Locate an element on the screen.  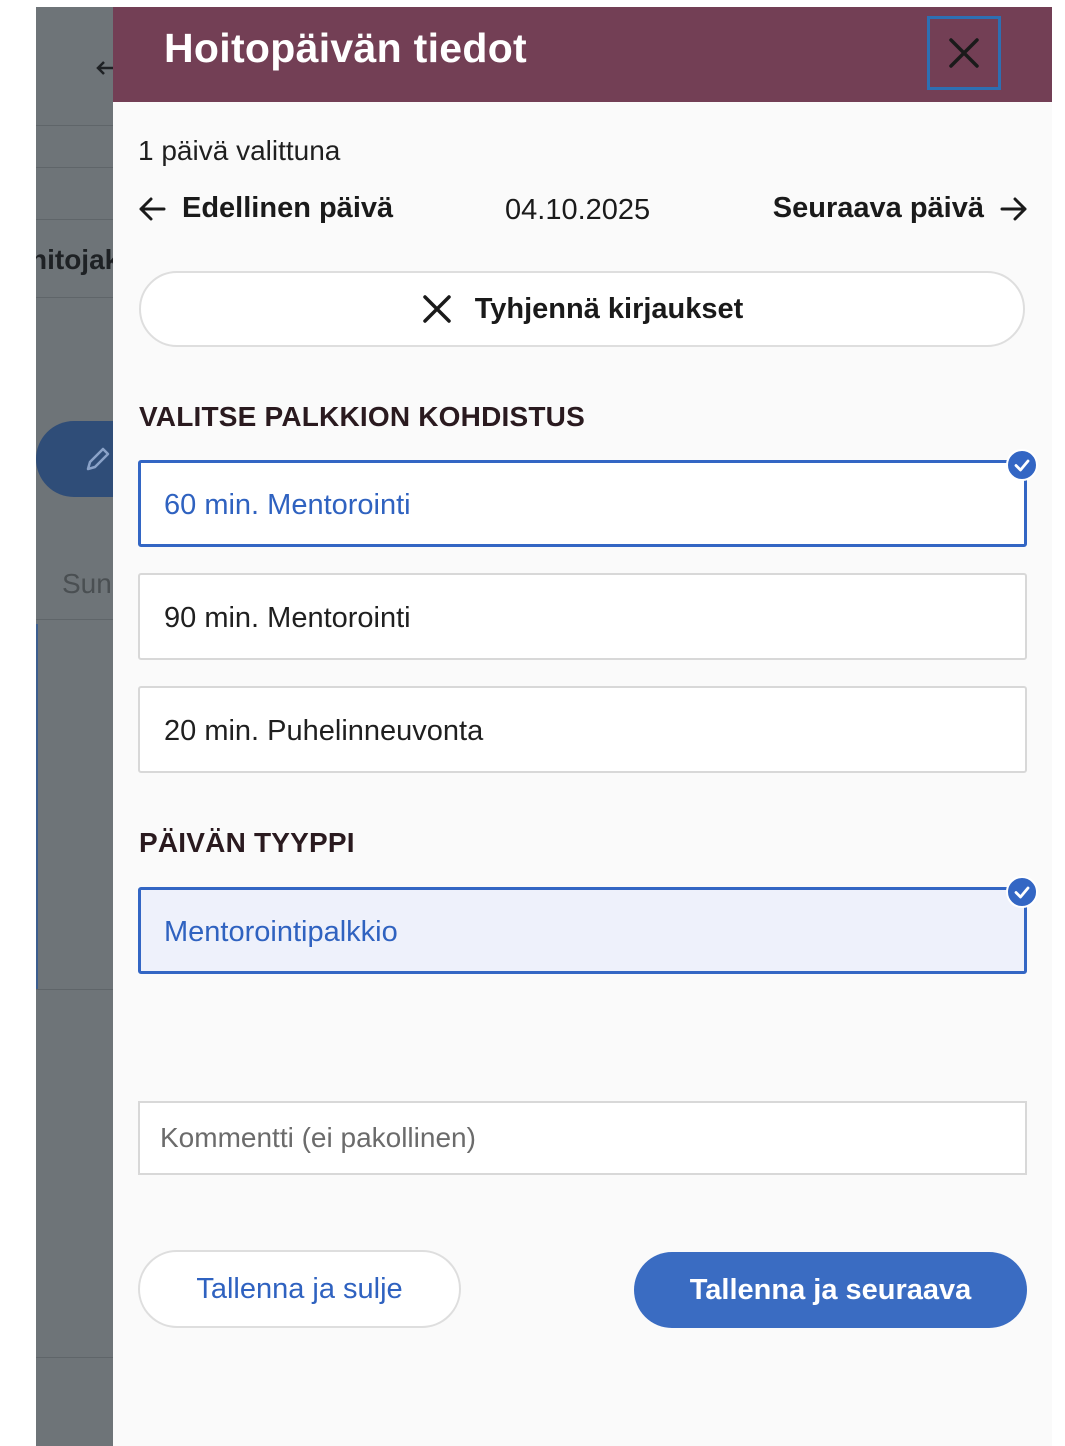
next-day-button: Seuraava päivä is located at coordinates (900, 208).